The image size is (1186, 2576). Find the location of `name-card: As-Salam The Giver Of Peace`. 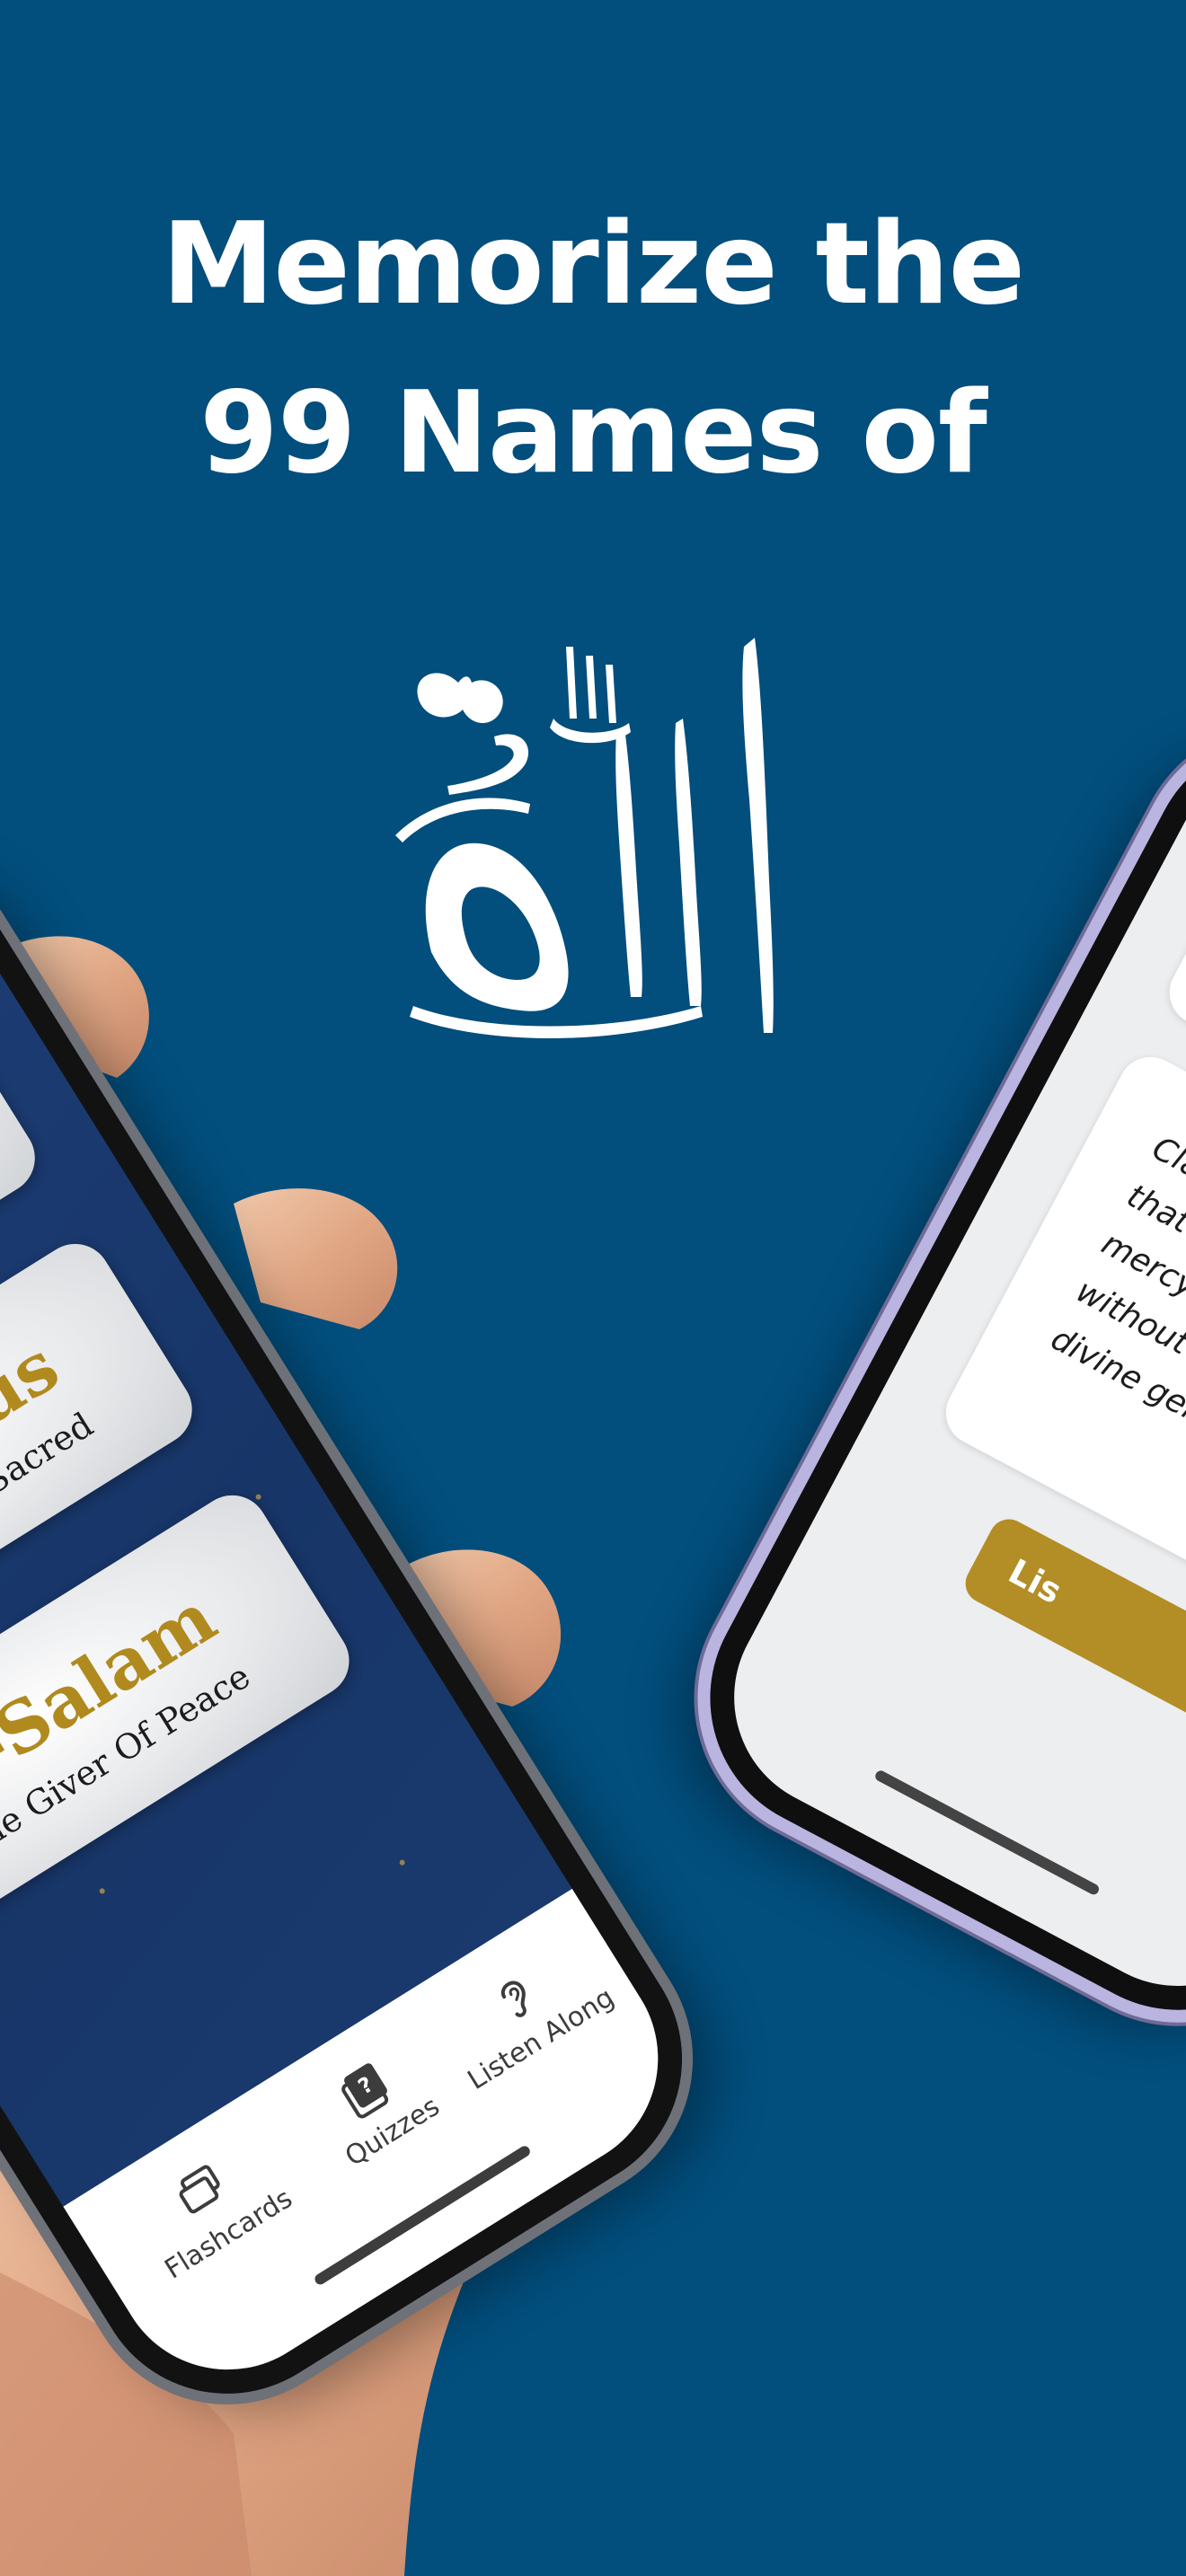

name-card: As-Salam The Giver Of Peace is located at coordinates (181, 1702).